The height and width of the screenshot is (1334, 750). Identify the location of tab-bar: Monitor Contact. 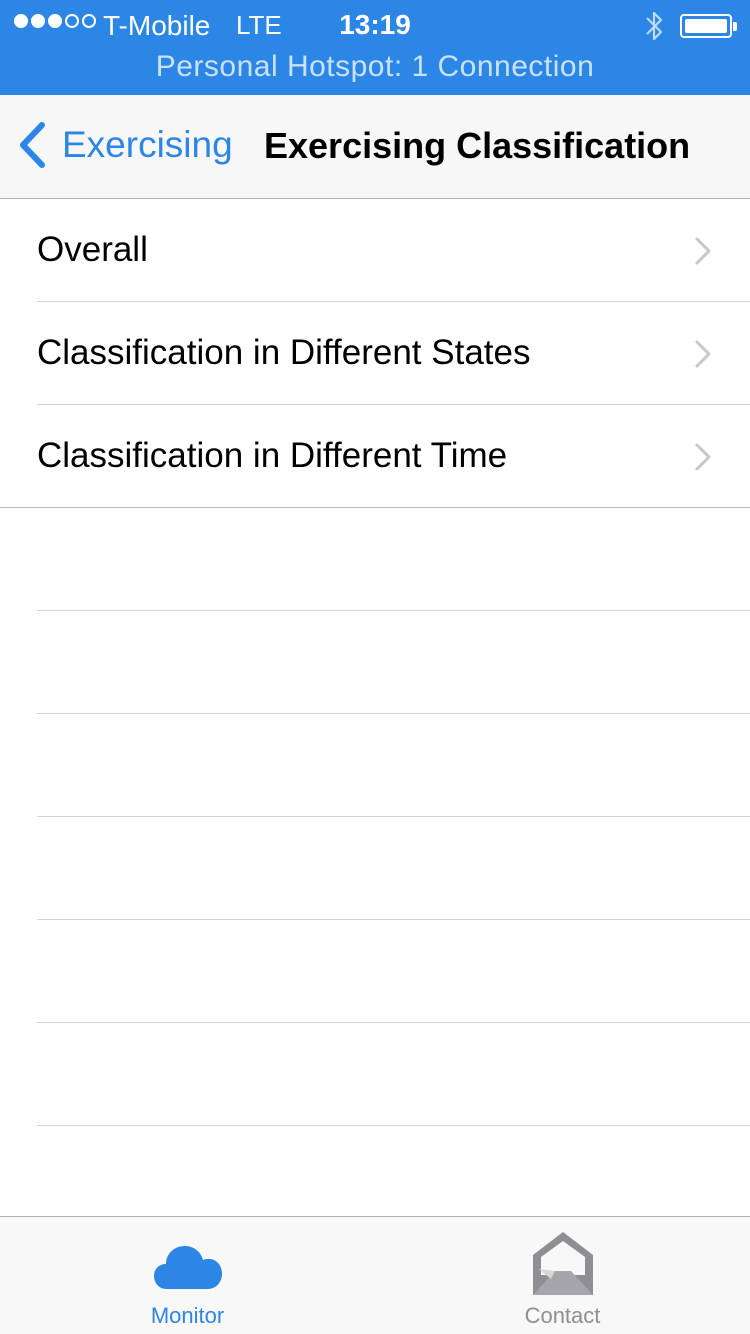
(375, 1275).